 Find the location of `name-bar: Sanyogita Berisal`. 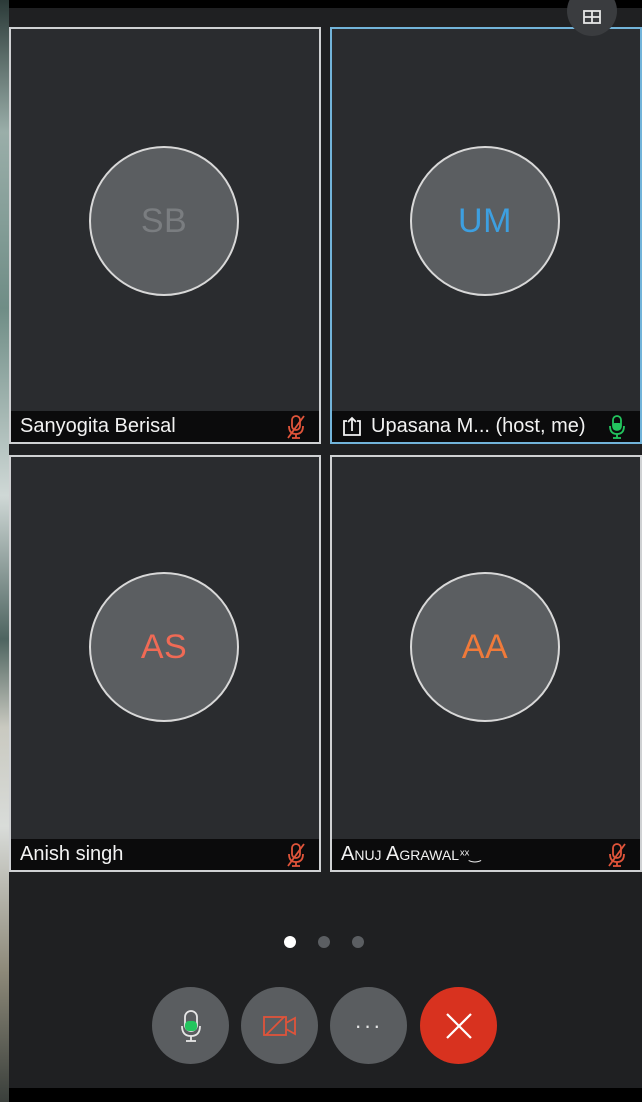

name-bar: Sanyogita Berisal is located at coordinates (165, 426).